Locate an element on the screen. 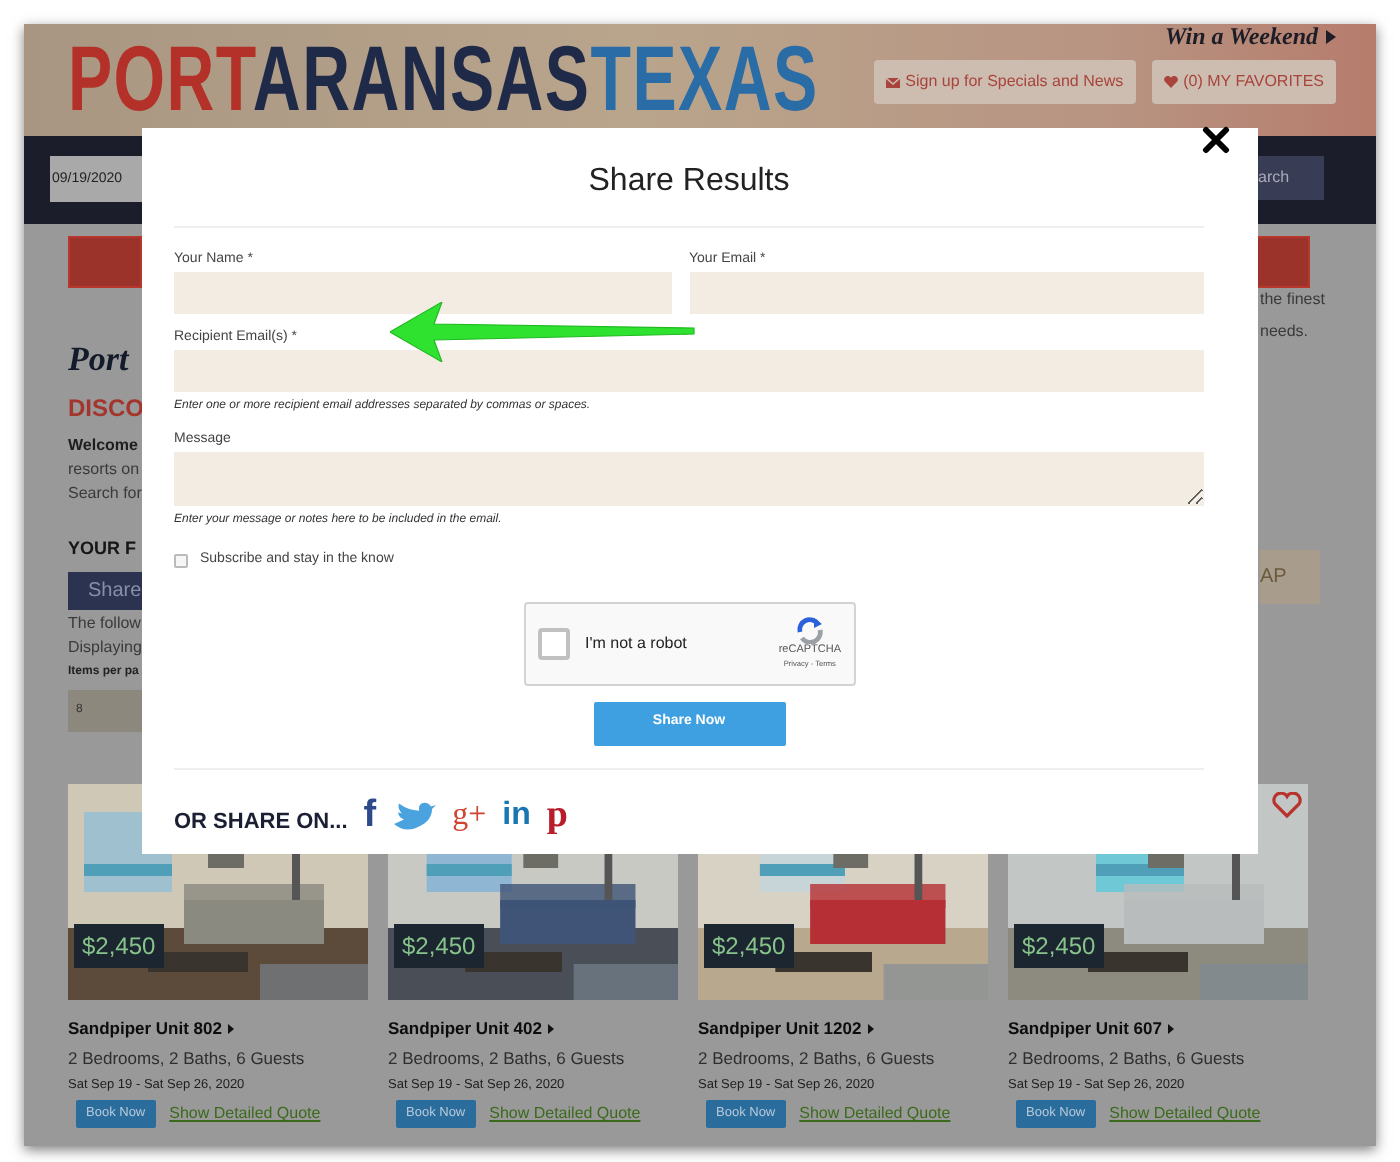 The height and width of the screenshot is (1162, 1400). search-button: arch is located at coordinates (1291, 178).